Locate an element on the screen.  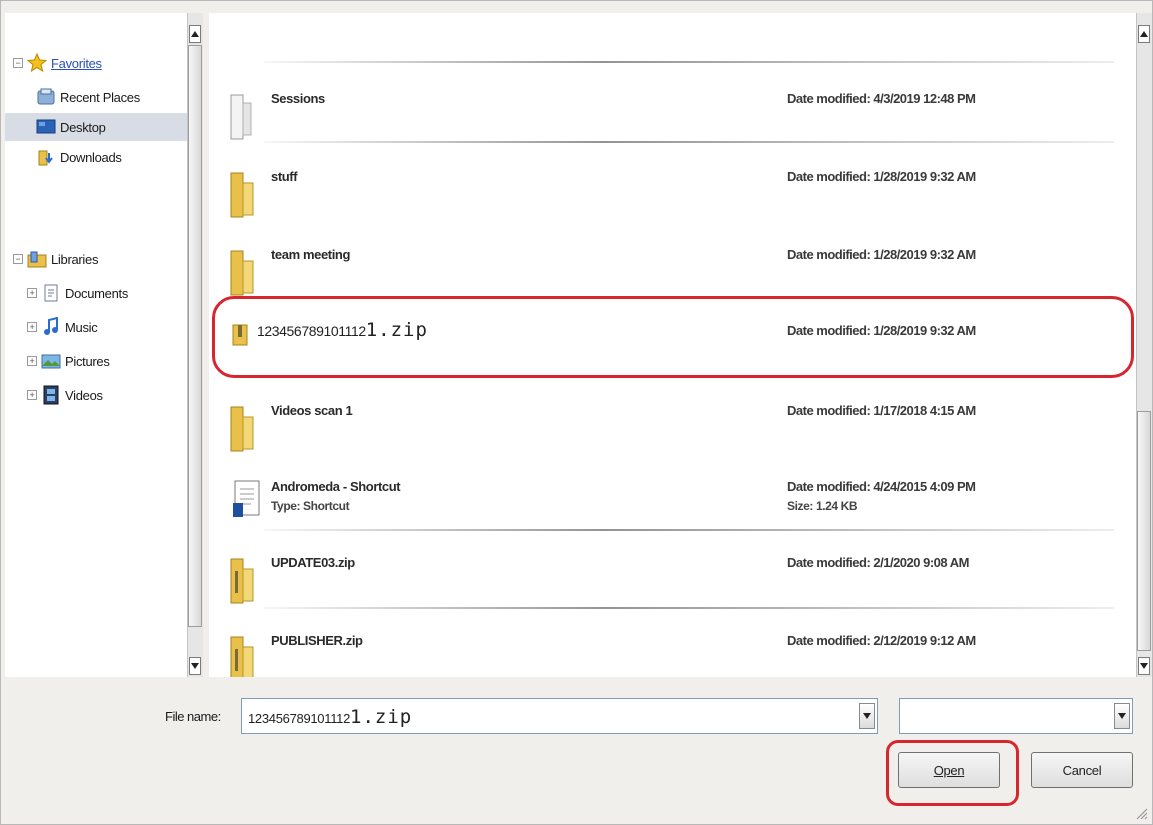
row-divider is located at coordinates (689, 62).